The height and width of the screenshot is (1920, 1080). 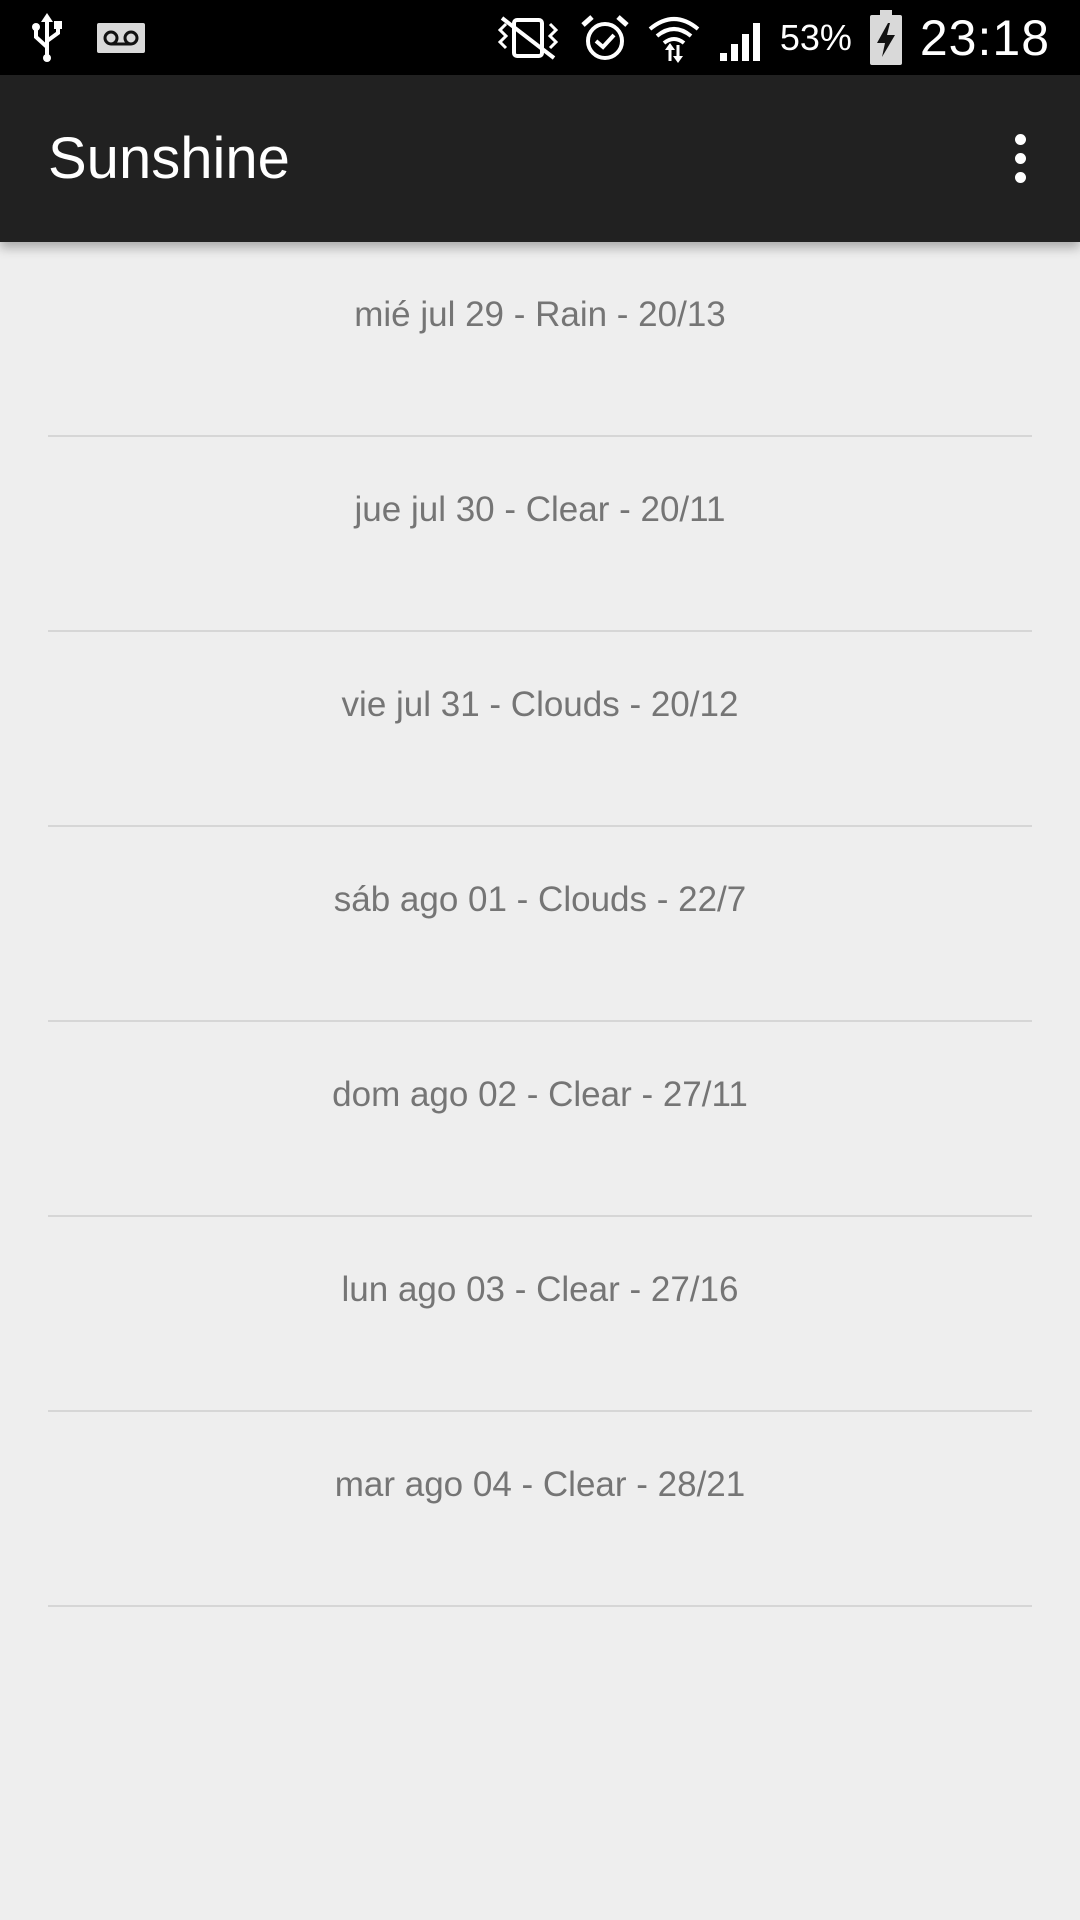 I want to click on forecast-list-item: jue jul 30 - Clear - 20/11, so click(x=540, y=534).